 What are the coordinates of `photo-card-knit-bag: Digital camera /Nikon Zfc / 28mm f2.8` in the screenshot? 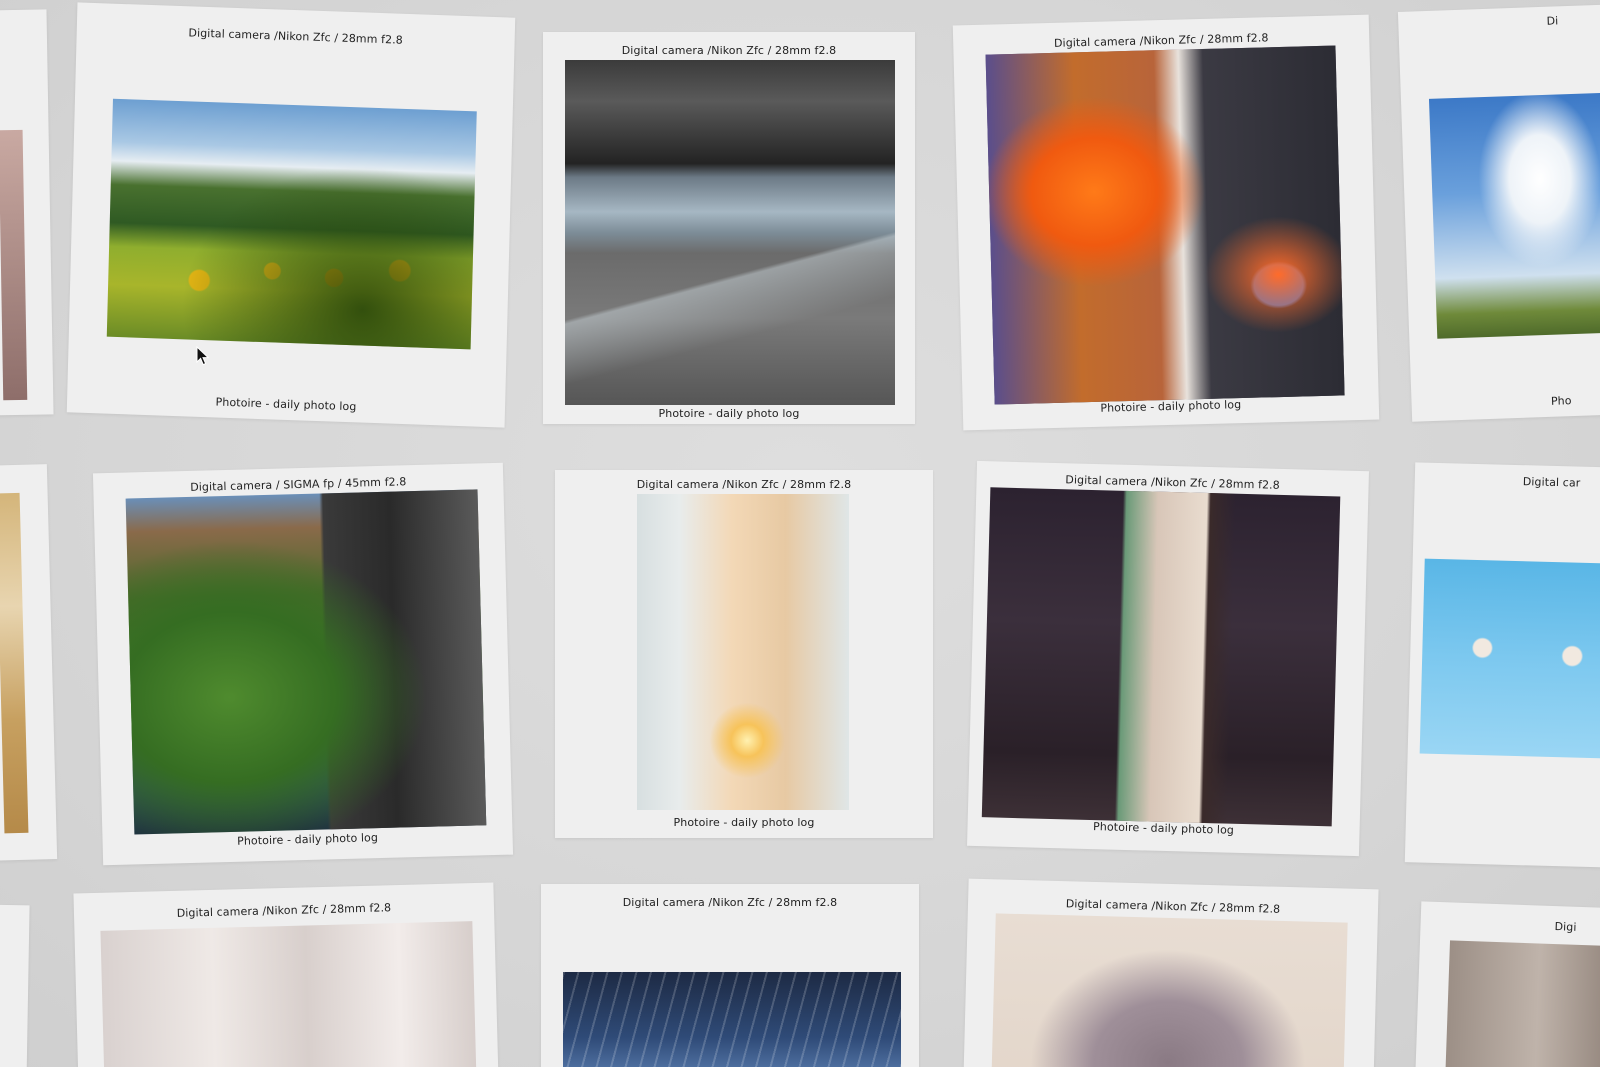 It's located at (1171, 972).